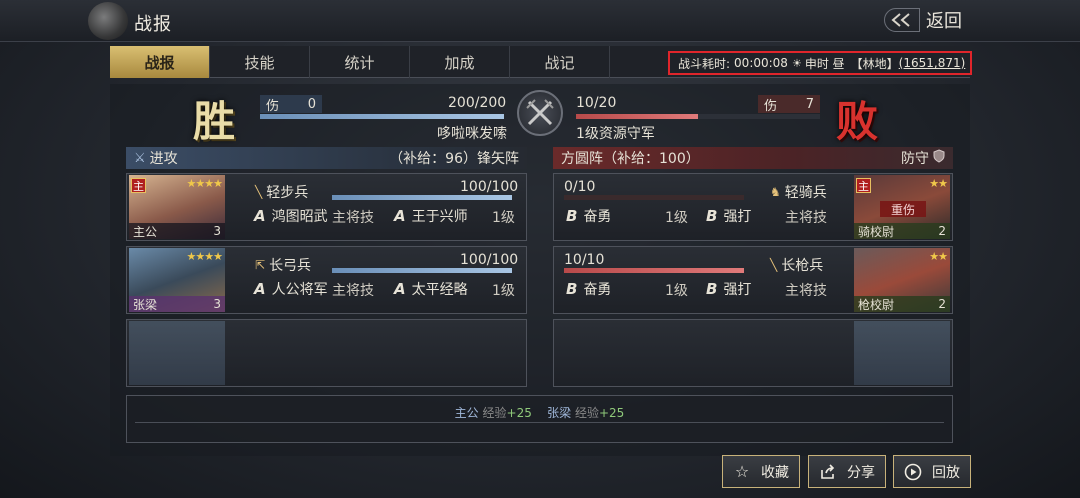 This screenshot has height=498, width=1080. Describe the element at coordinates (775, 472) in the screenshot. I see `favorite-label: 收藏` at that location.